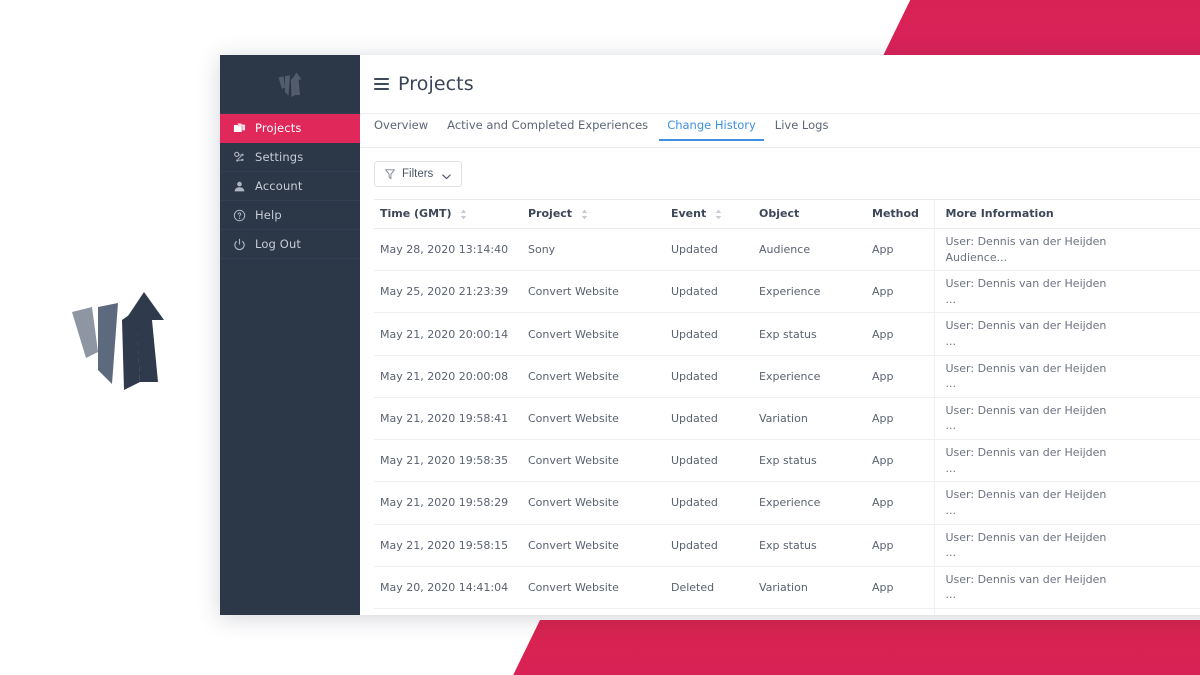 The image size is (1200, 675). What do you see at coordinates (448, 334) in the screenshot?
I see `cell-time: May 21, 2020 20:00:14` at bounding box center [448, 334].